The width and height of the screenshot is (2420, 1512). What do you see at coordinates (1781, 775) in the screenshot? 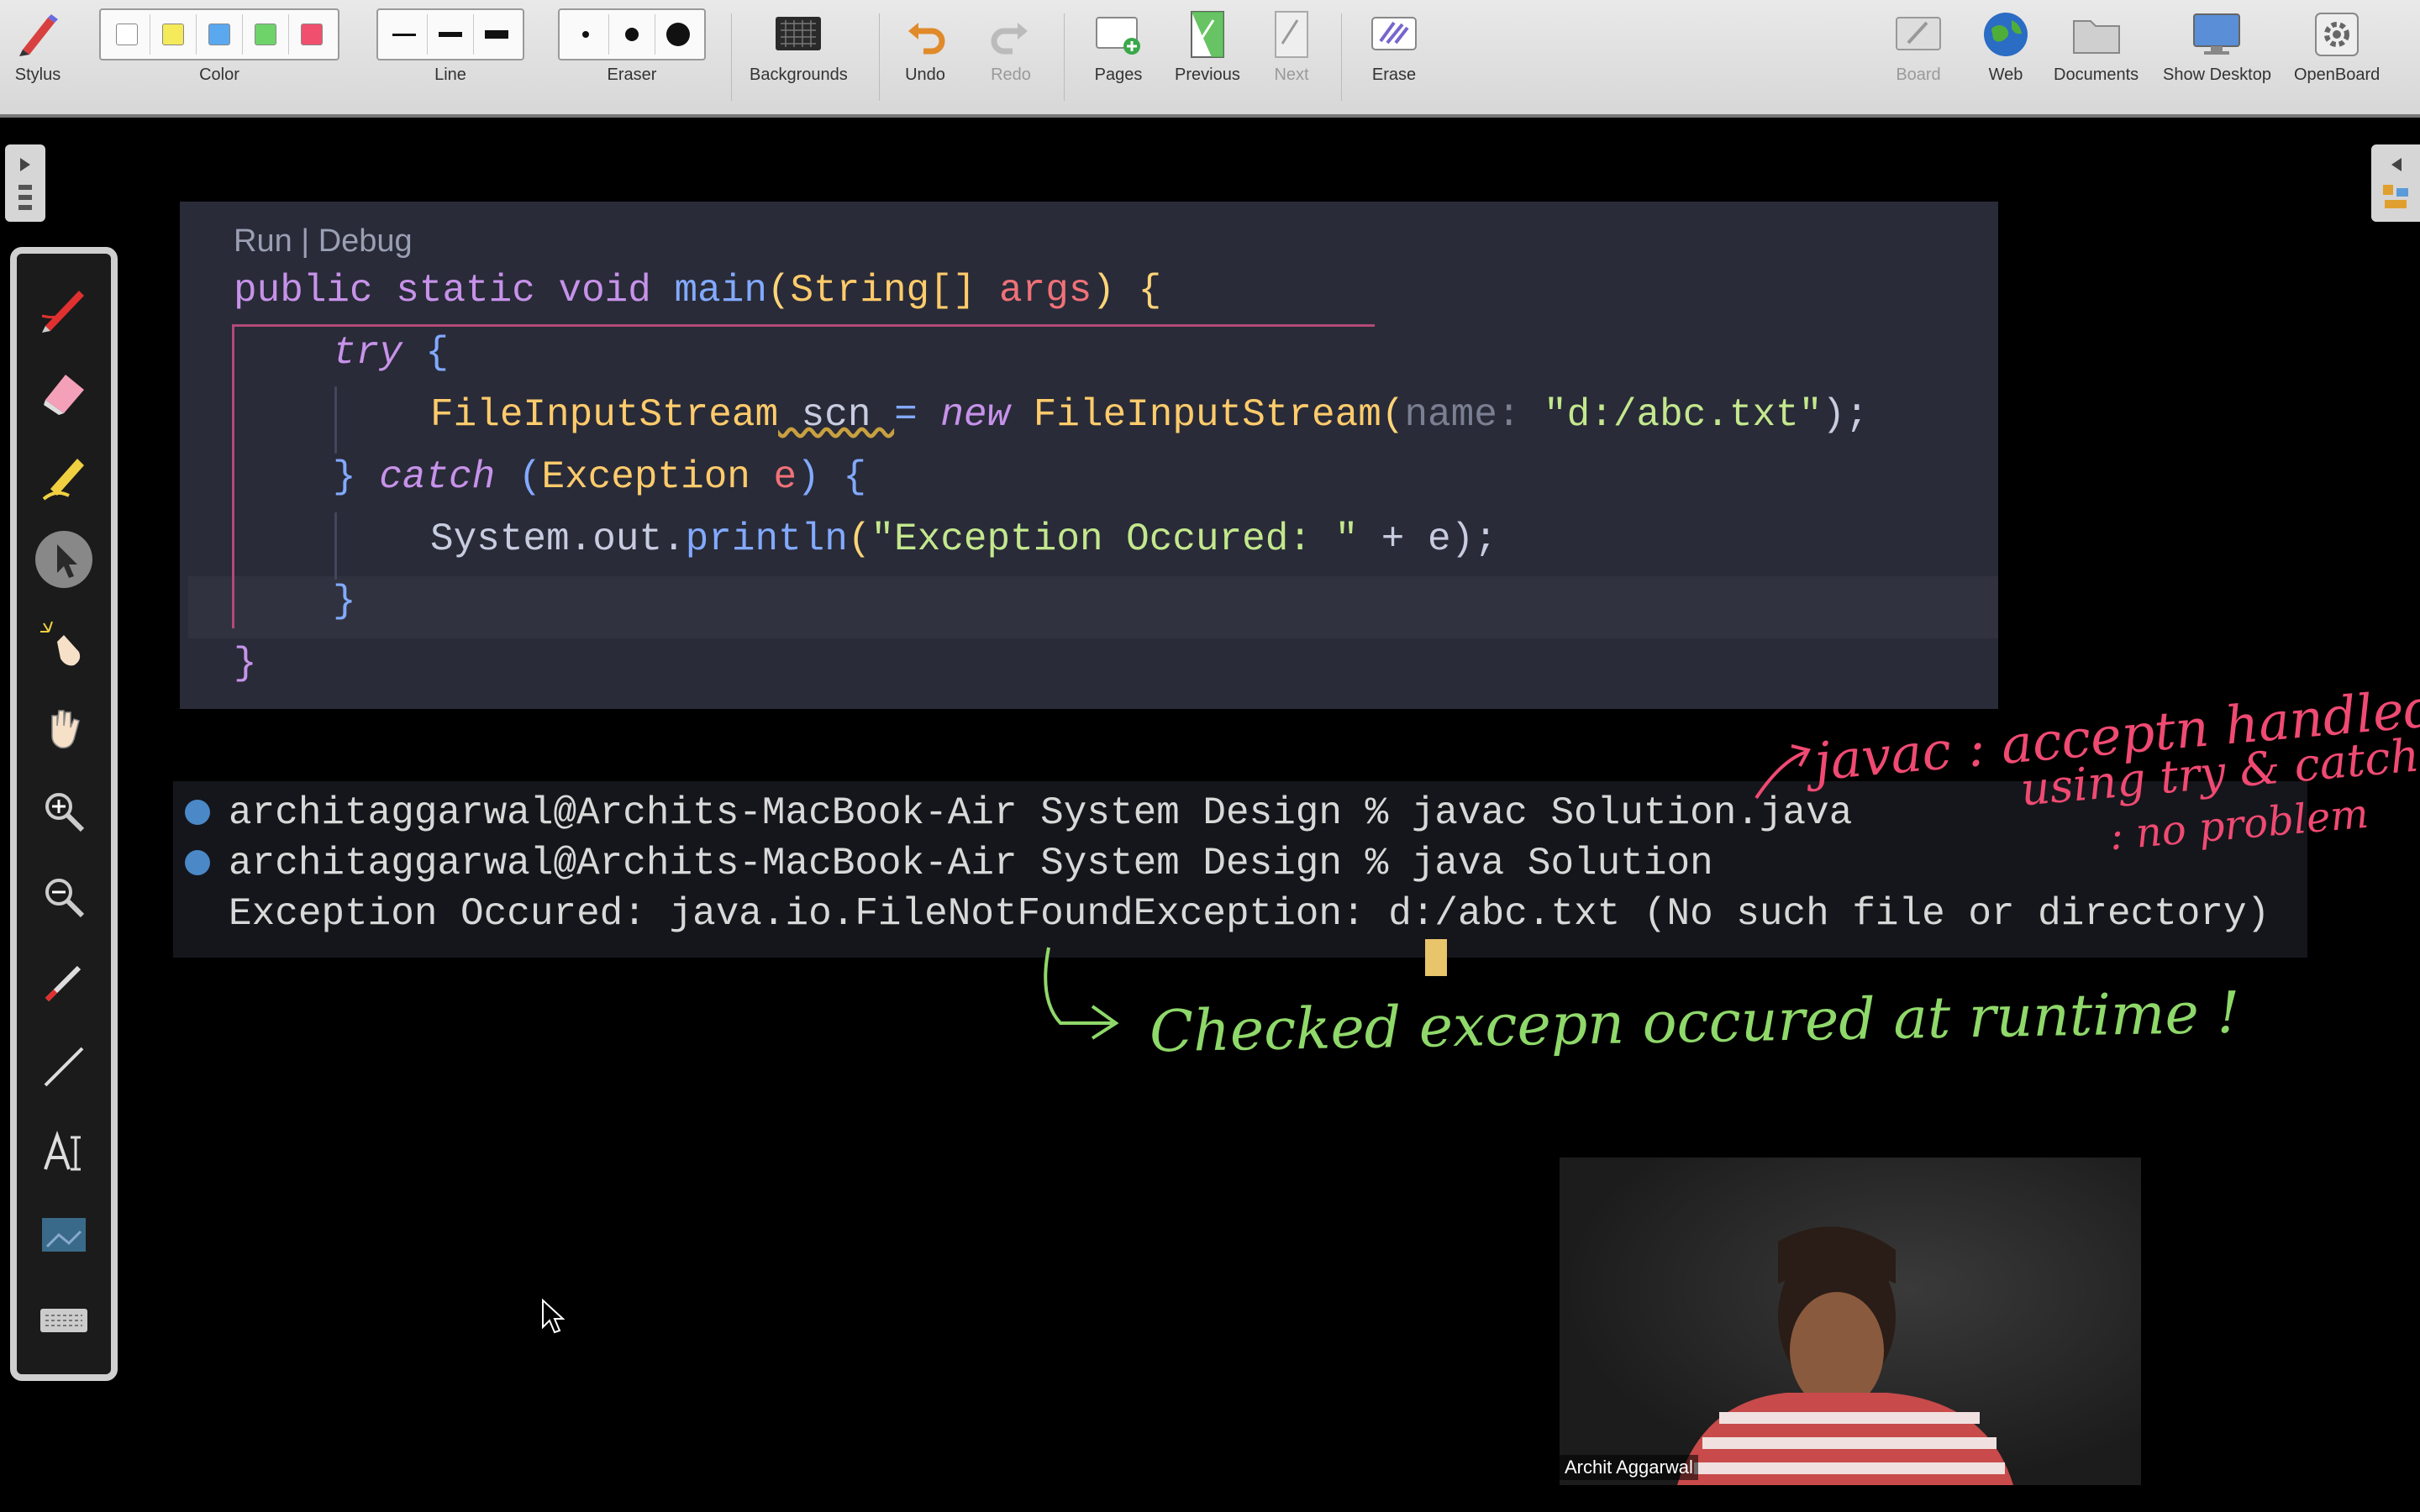
I see `red-arrow-stroke` at bounding box center [1781, 775].